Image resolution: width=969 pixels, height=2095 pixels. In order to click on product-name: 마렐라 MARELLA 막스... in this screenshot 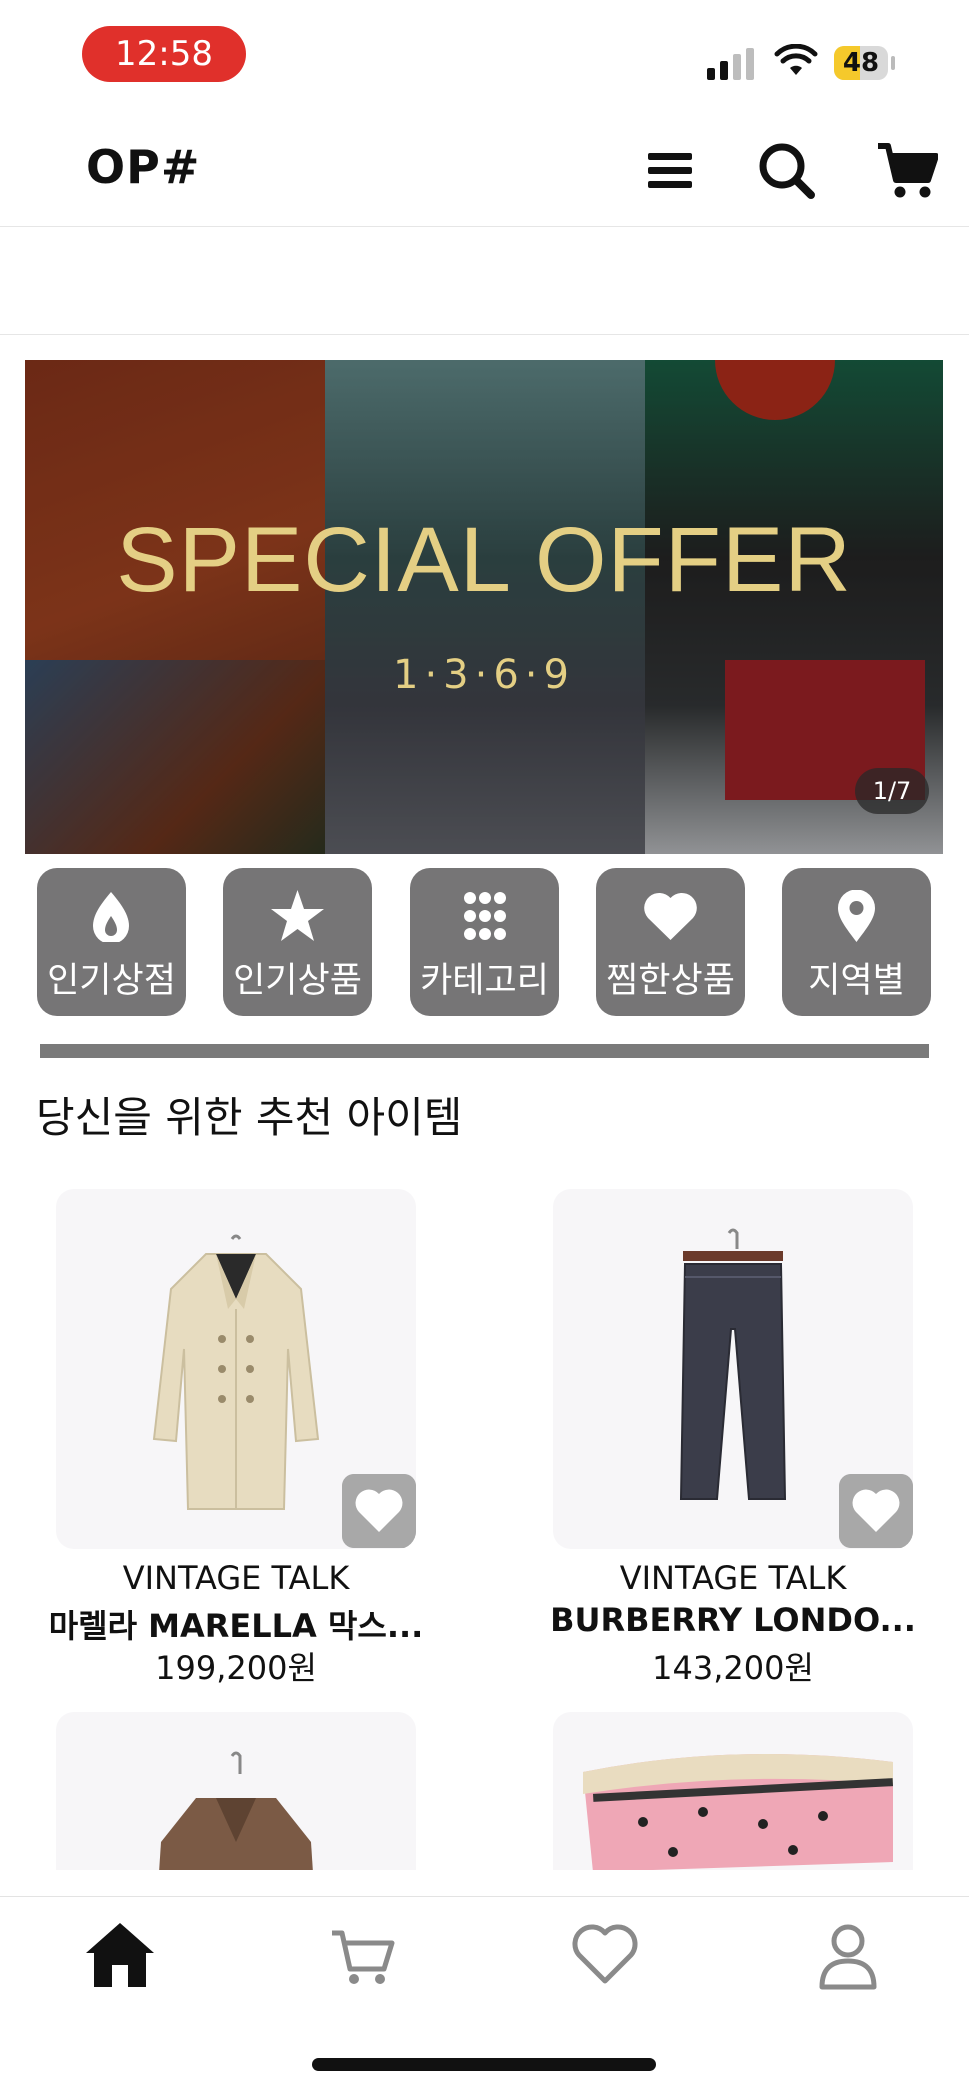, I will do `click(236, 1624)`.